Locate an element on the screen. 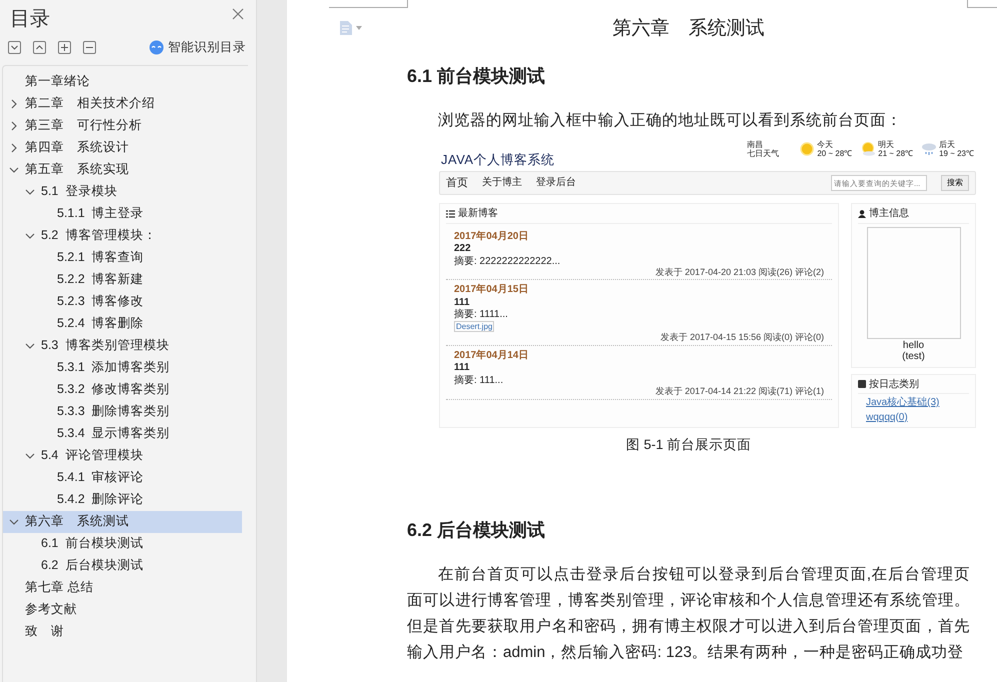  search-button: 搜索 is located at coordinates (955, 183).